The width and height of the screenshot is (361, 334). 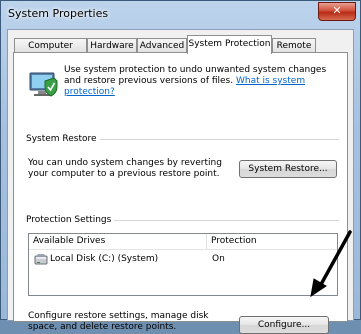 I want to click on close-button: ✕, so click(x=337, y=11).